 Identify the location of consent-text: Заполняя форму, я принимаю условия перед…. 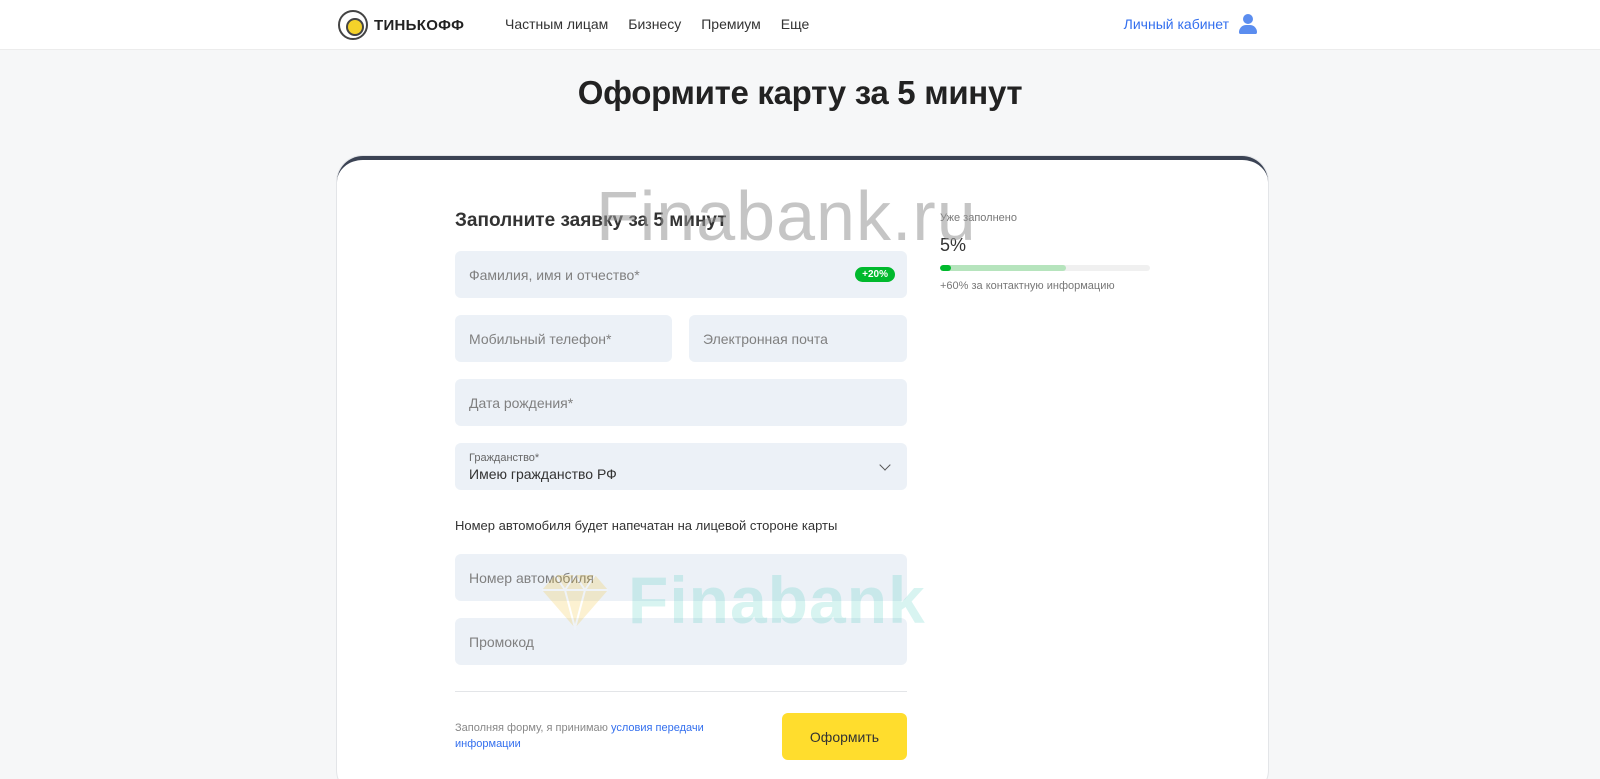
(595, 736).